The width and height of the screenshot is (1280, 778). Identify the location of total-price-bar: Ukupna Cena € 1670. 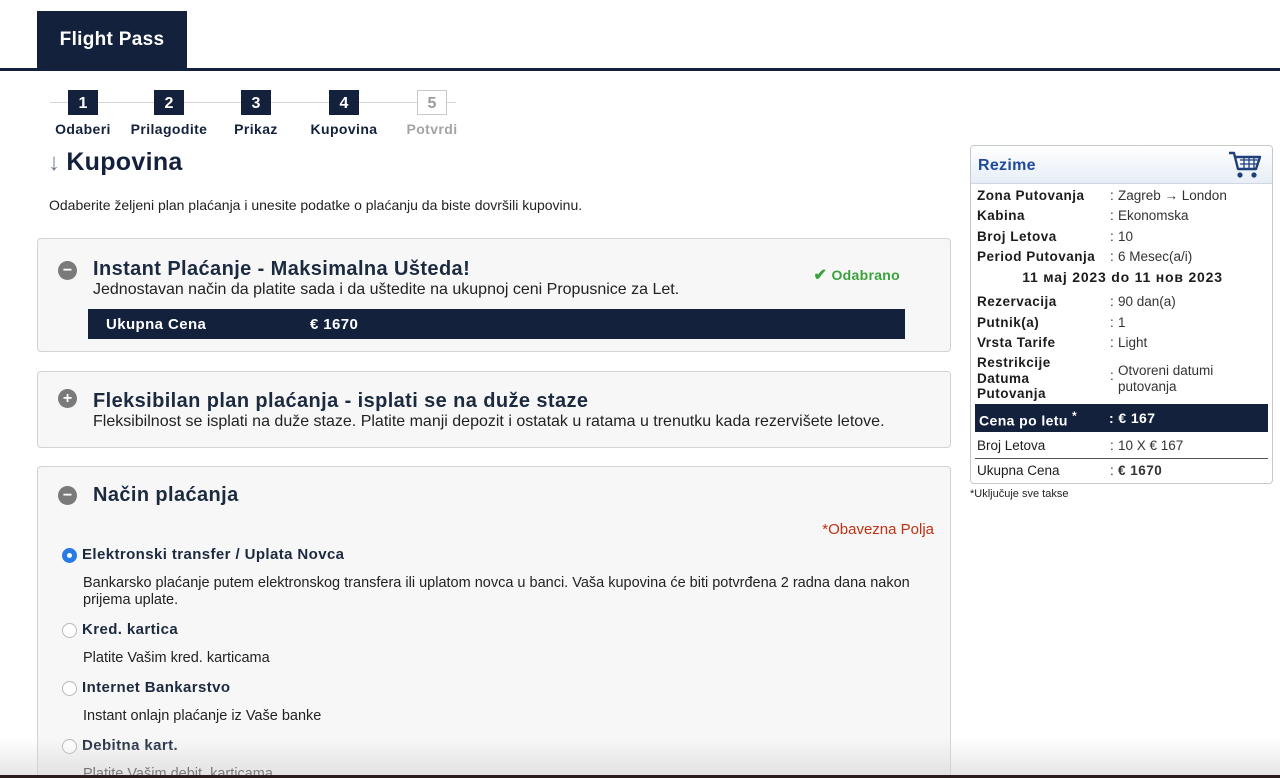
(496, 324).